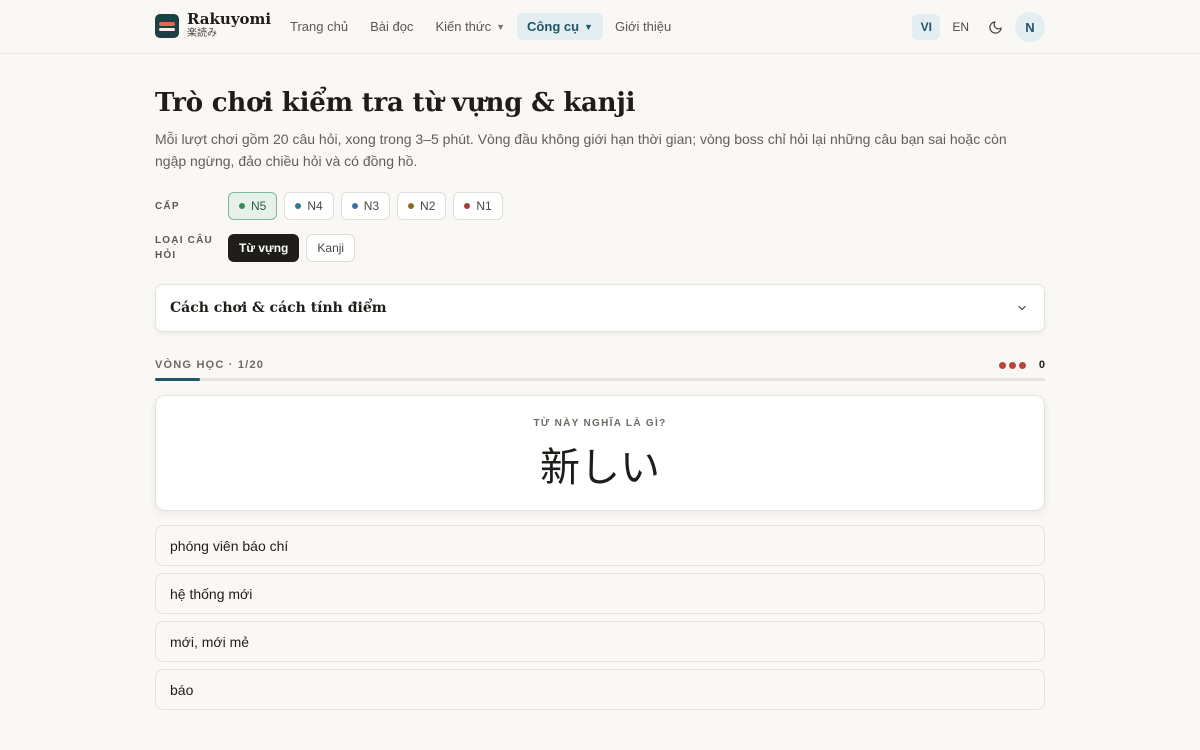 The width and height of the screenshot is (1200, 750). Describe the element at coordinates (264, 248) in the screenshot. I see `type-chip-vocabulary: Từ vựng` at that location.